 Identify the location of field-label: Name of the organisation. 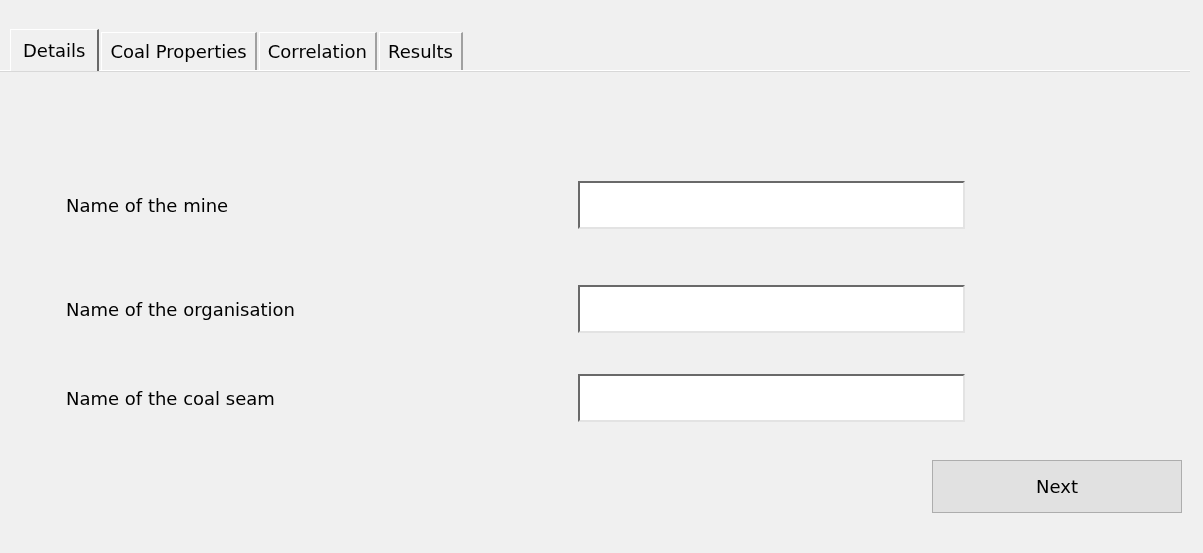
(181, 309).